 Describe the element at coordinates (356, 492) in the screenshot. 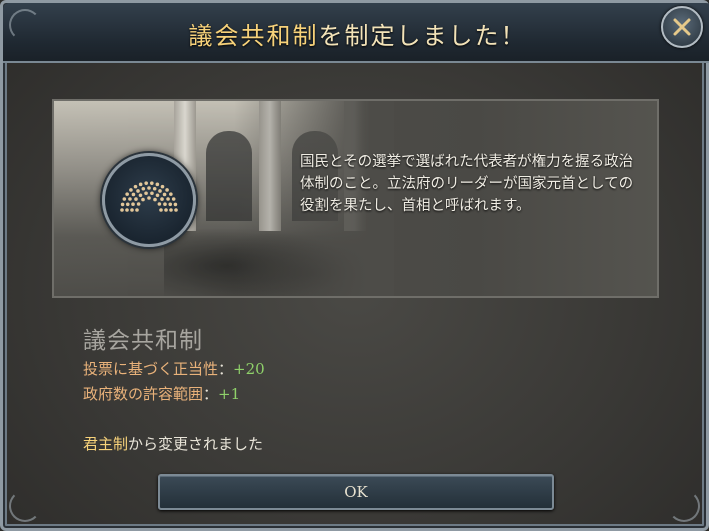

I see `ok-button: OK` at that location.